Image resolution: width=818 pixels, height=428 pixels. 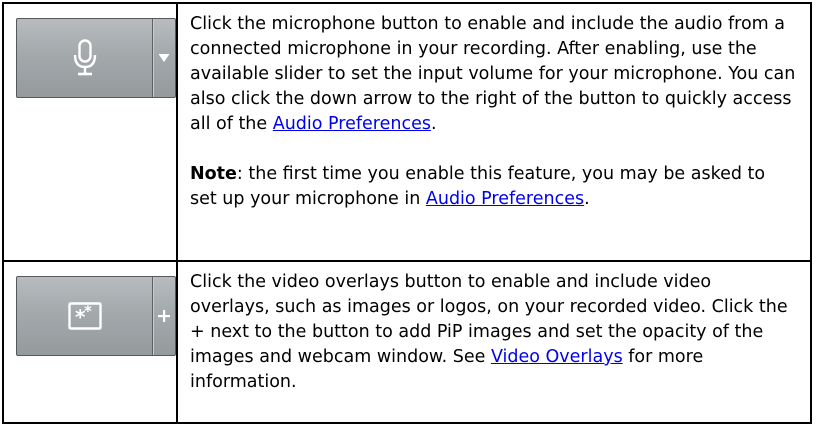 I want to click on dropdown-arrow-icon, so click(x=164, y=58).